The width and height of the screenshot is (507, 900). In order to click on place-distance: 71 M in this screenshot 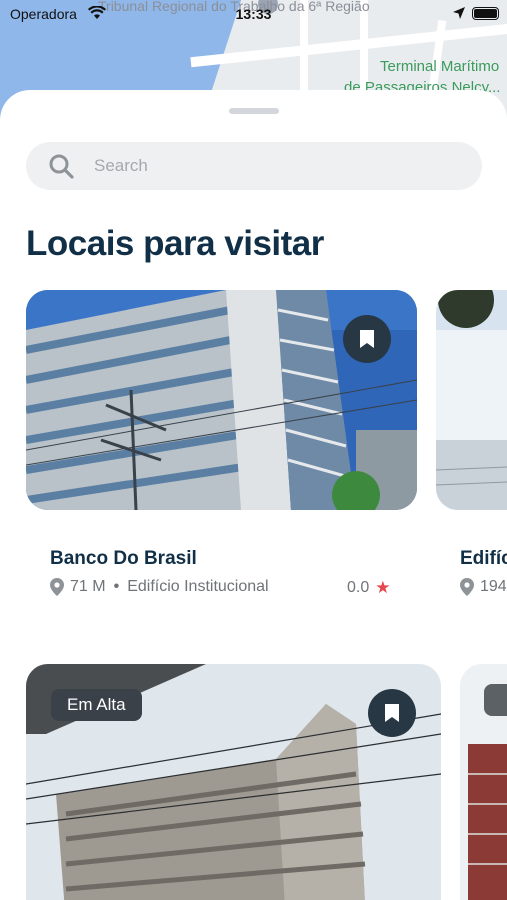, I will do `click(88, 586)`.